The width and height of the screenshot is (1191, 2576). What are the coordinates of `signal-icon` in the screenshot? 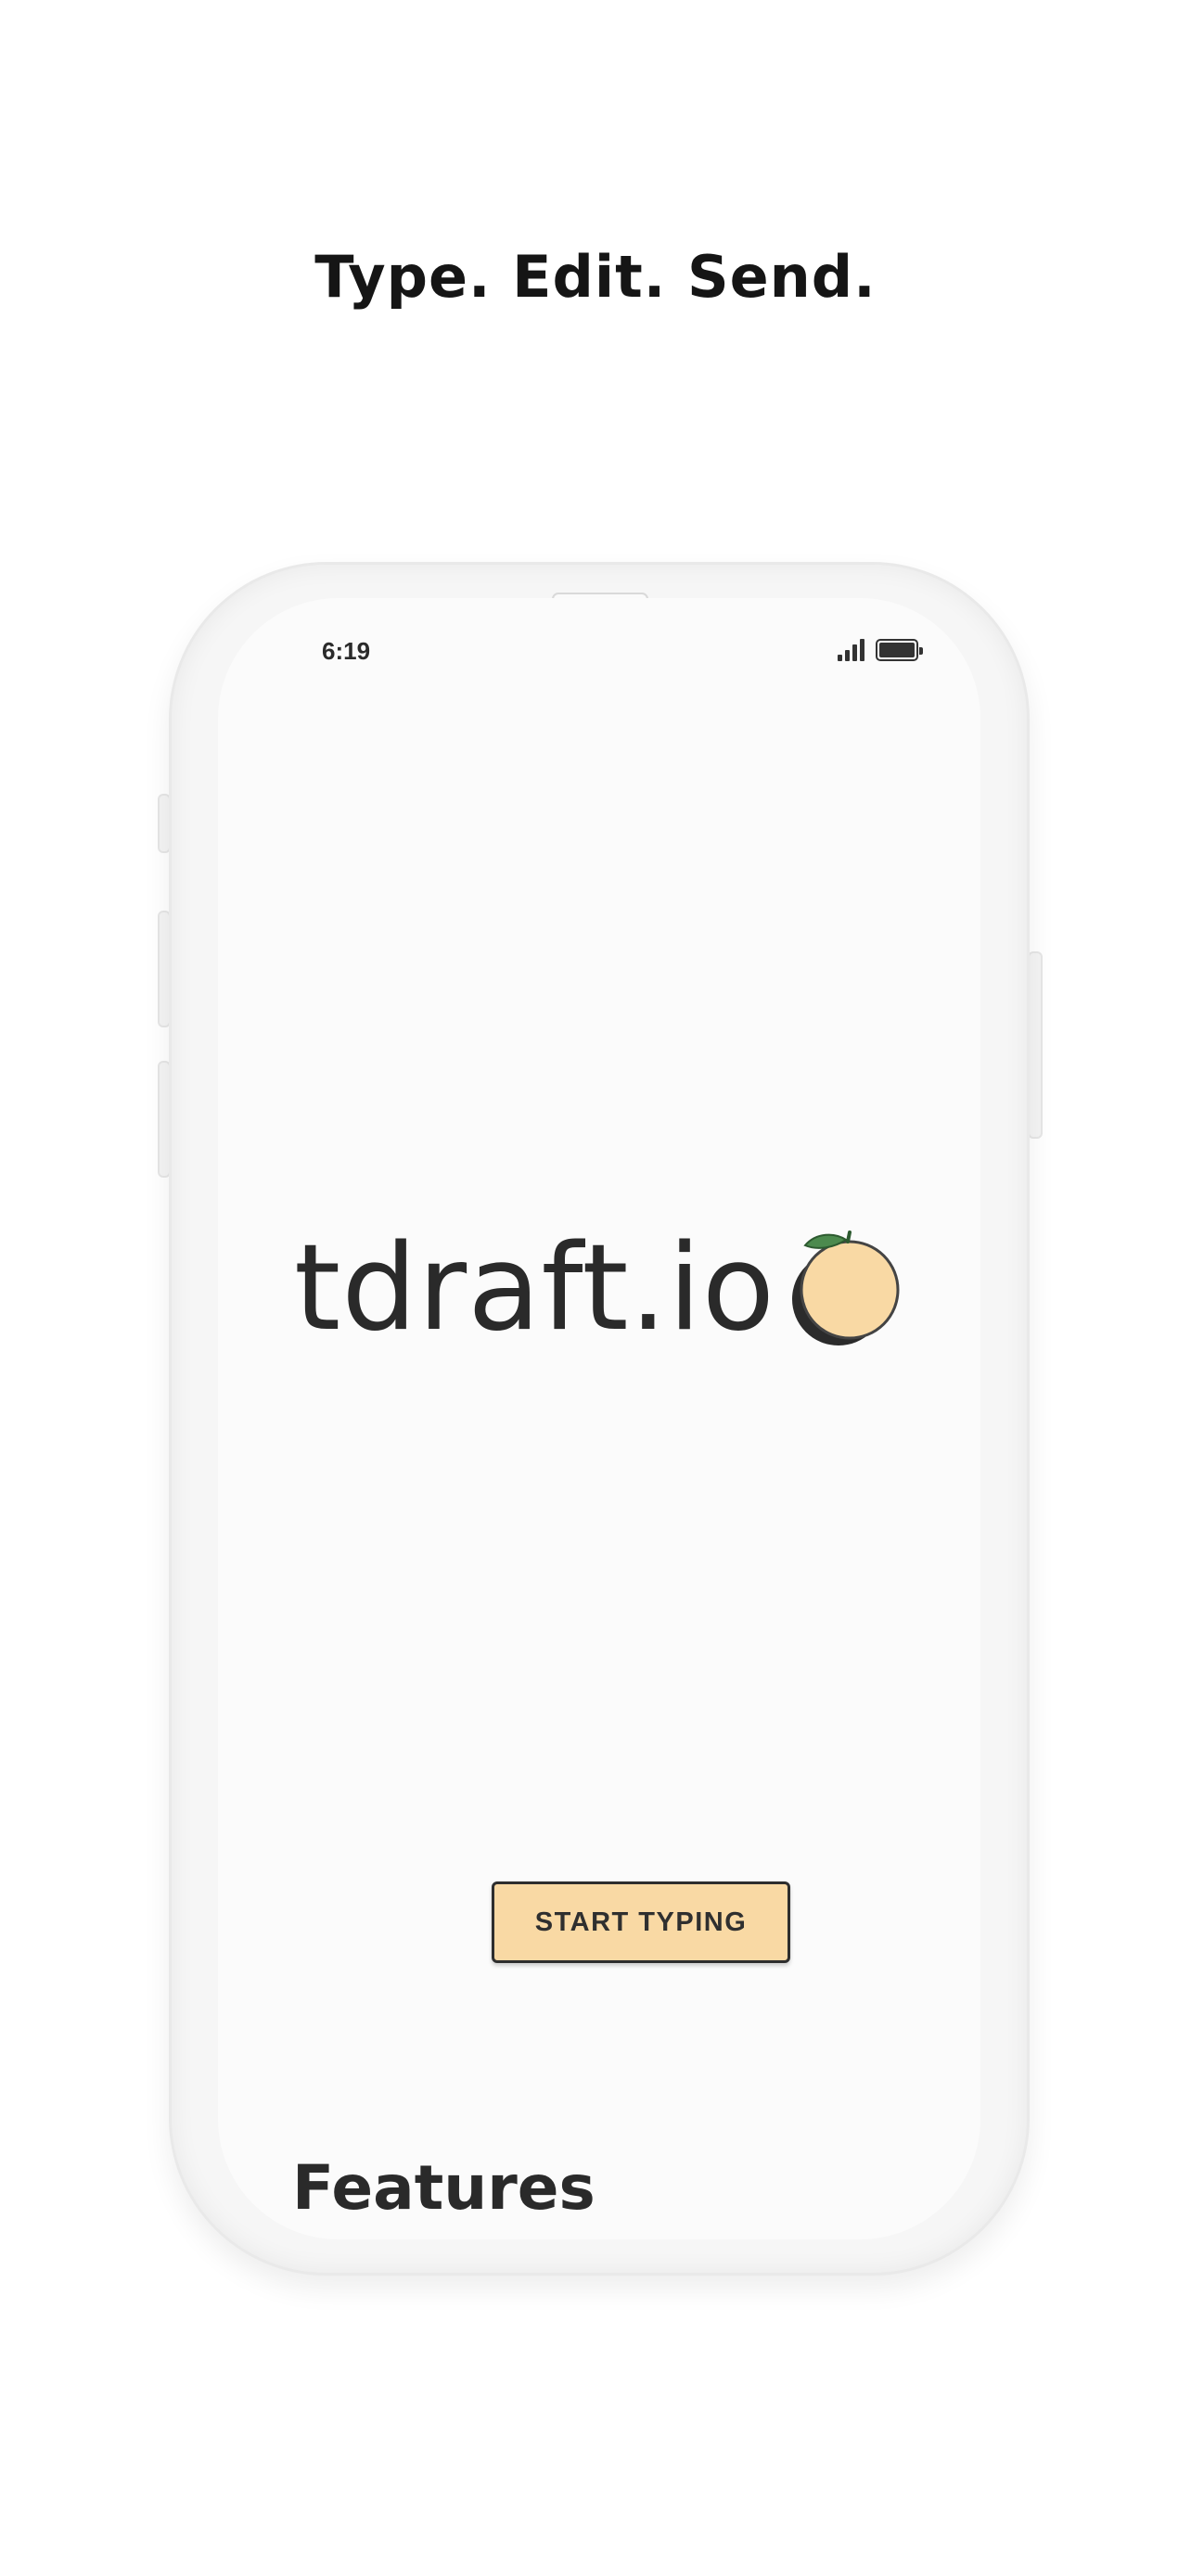 It's located at (851, 650).